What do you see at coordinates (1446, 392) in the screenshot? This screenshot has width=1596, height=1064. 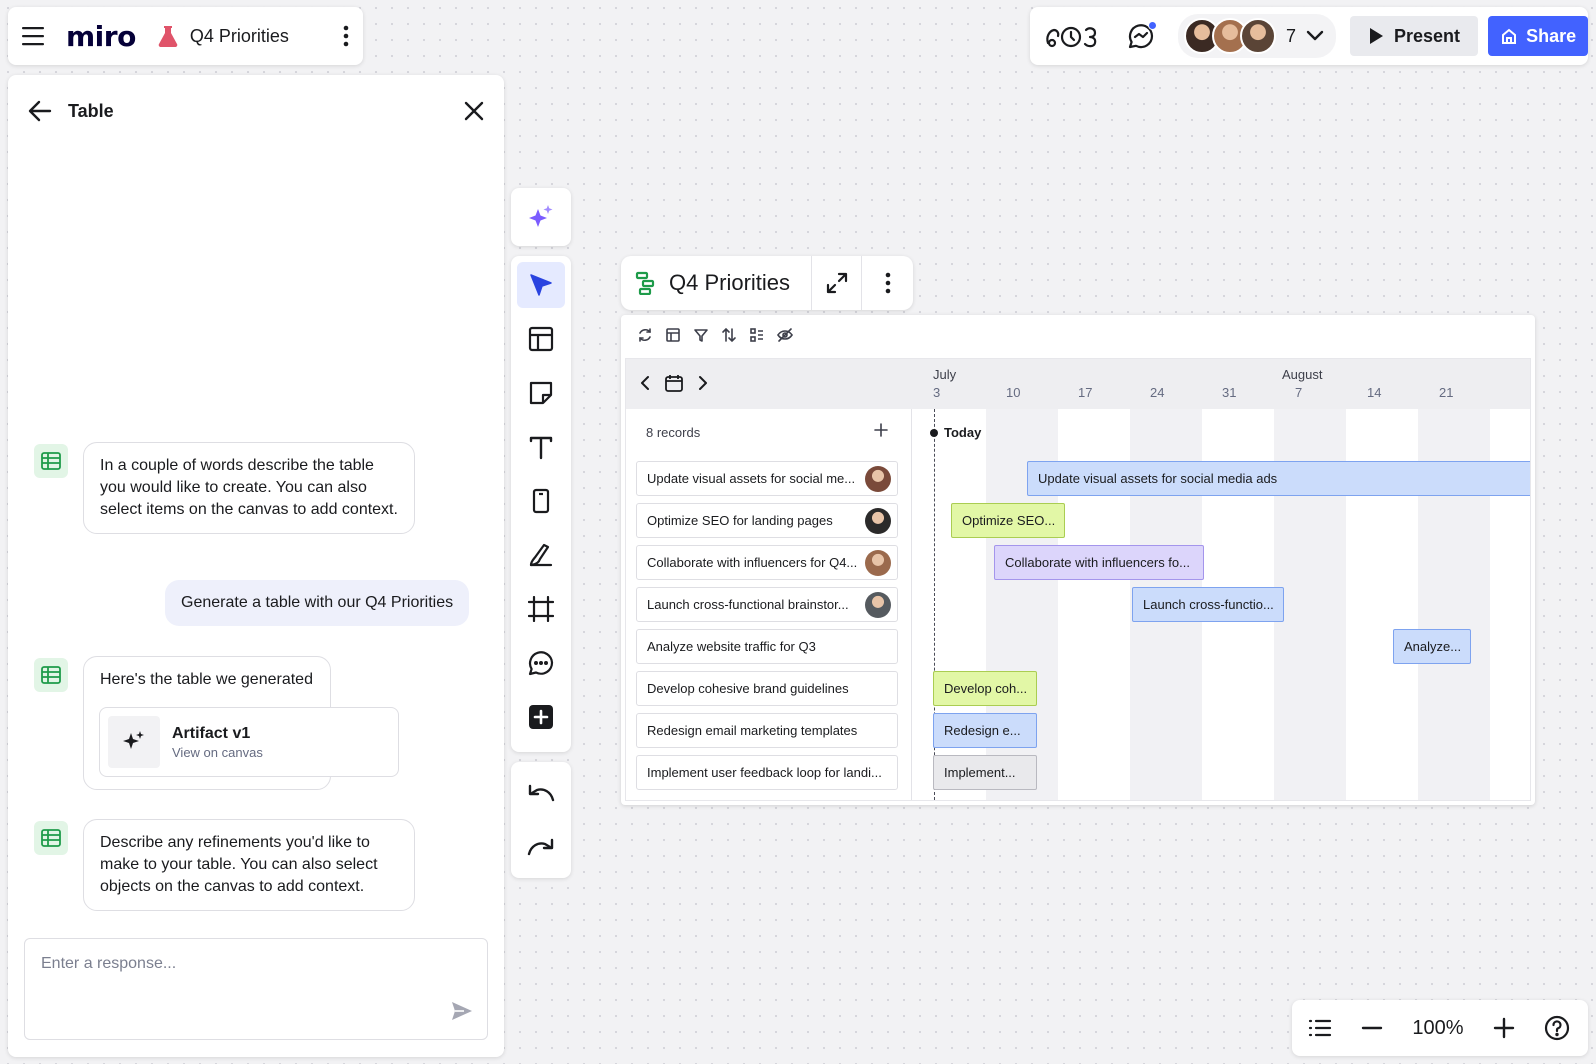 I see `day-label: 21` at bounding box center [1446, 392].